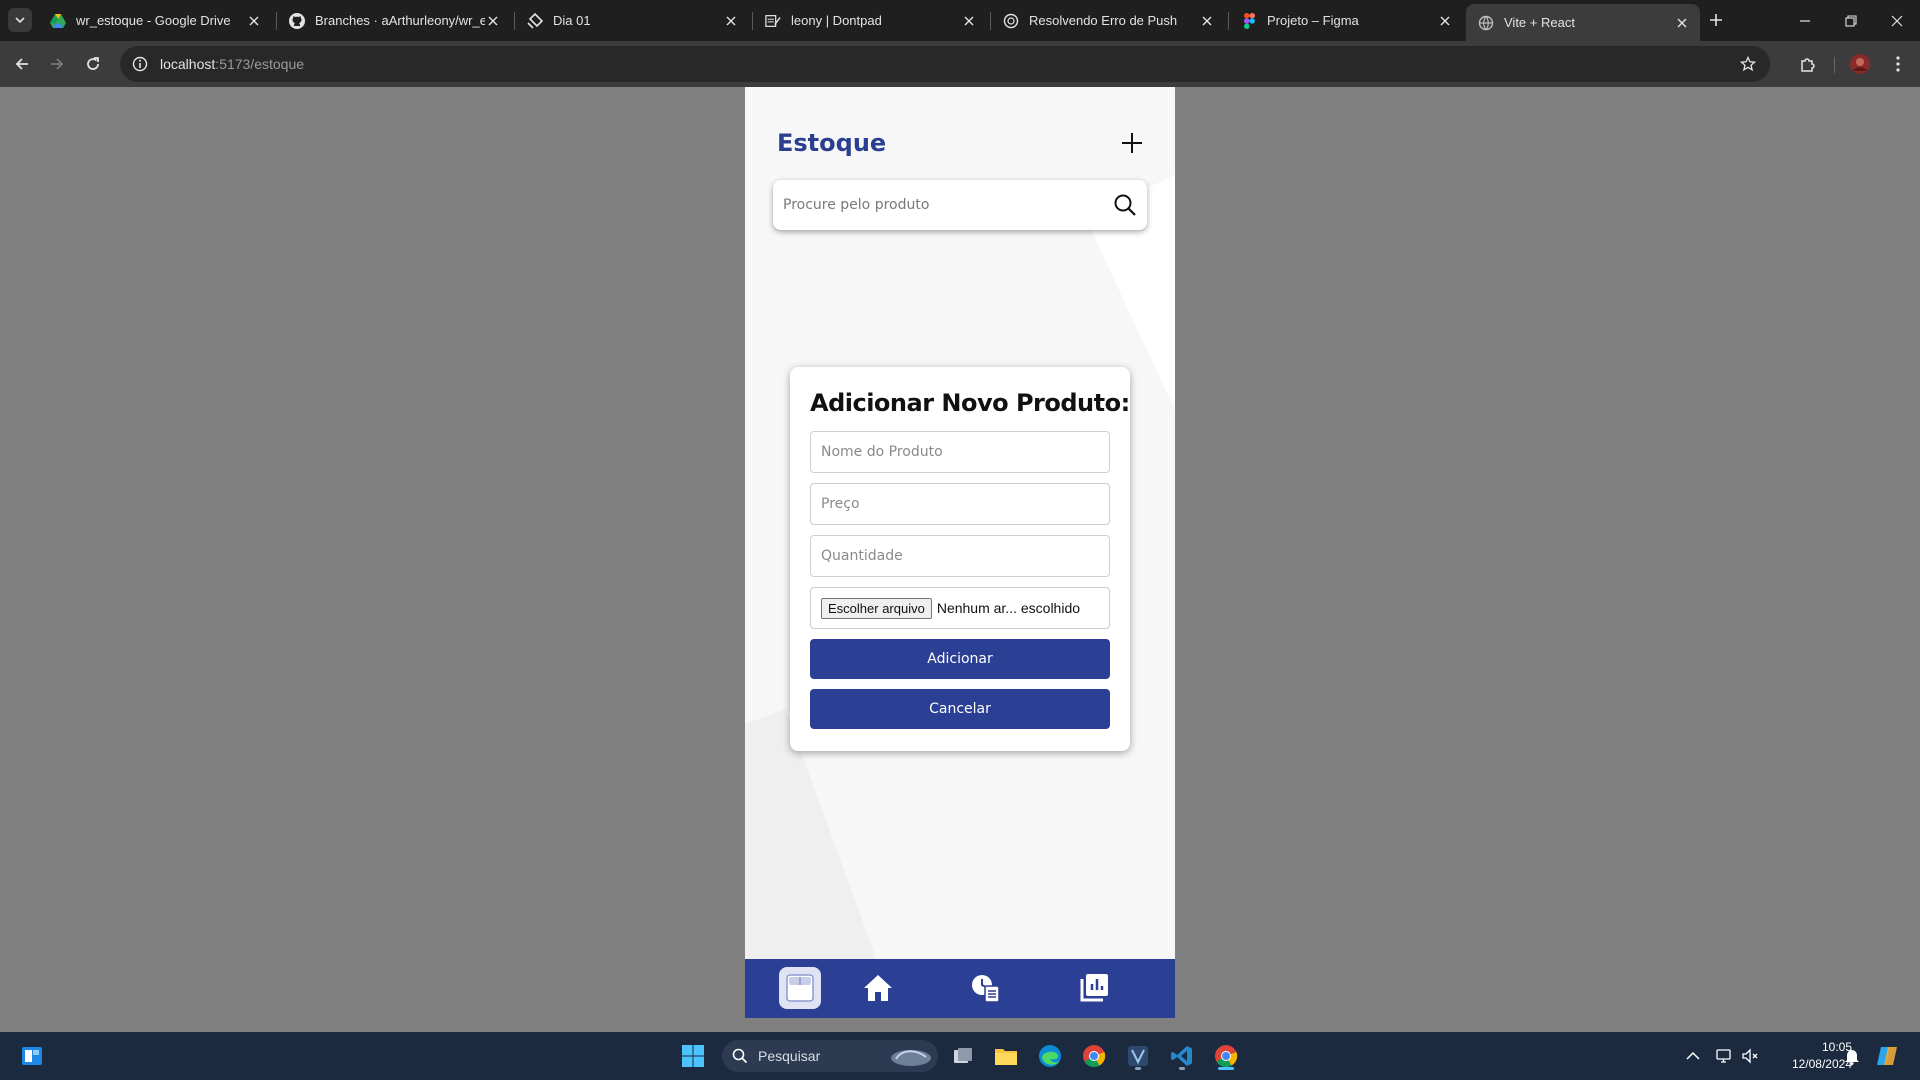 The height and width of the screenshot is (1080, 1920). I want to click on copilot-icon, so click(1887, 1056).